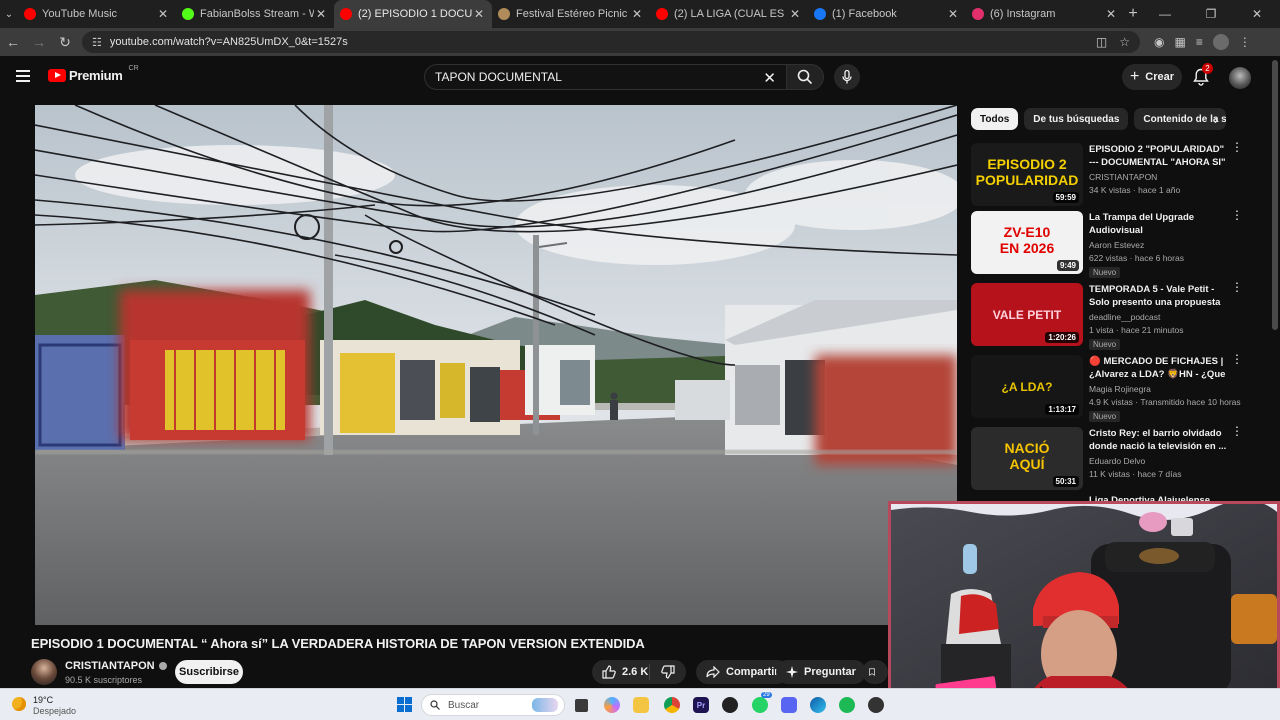 The image size is (1280, 720). I want to click on youtube-music-icon, so click(30, 14).